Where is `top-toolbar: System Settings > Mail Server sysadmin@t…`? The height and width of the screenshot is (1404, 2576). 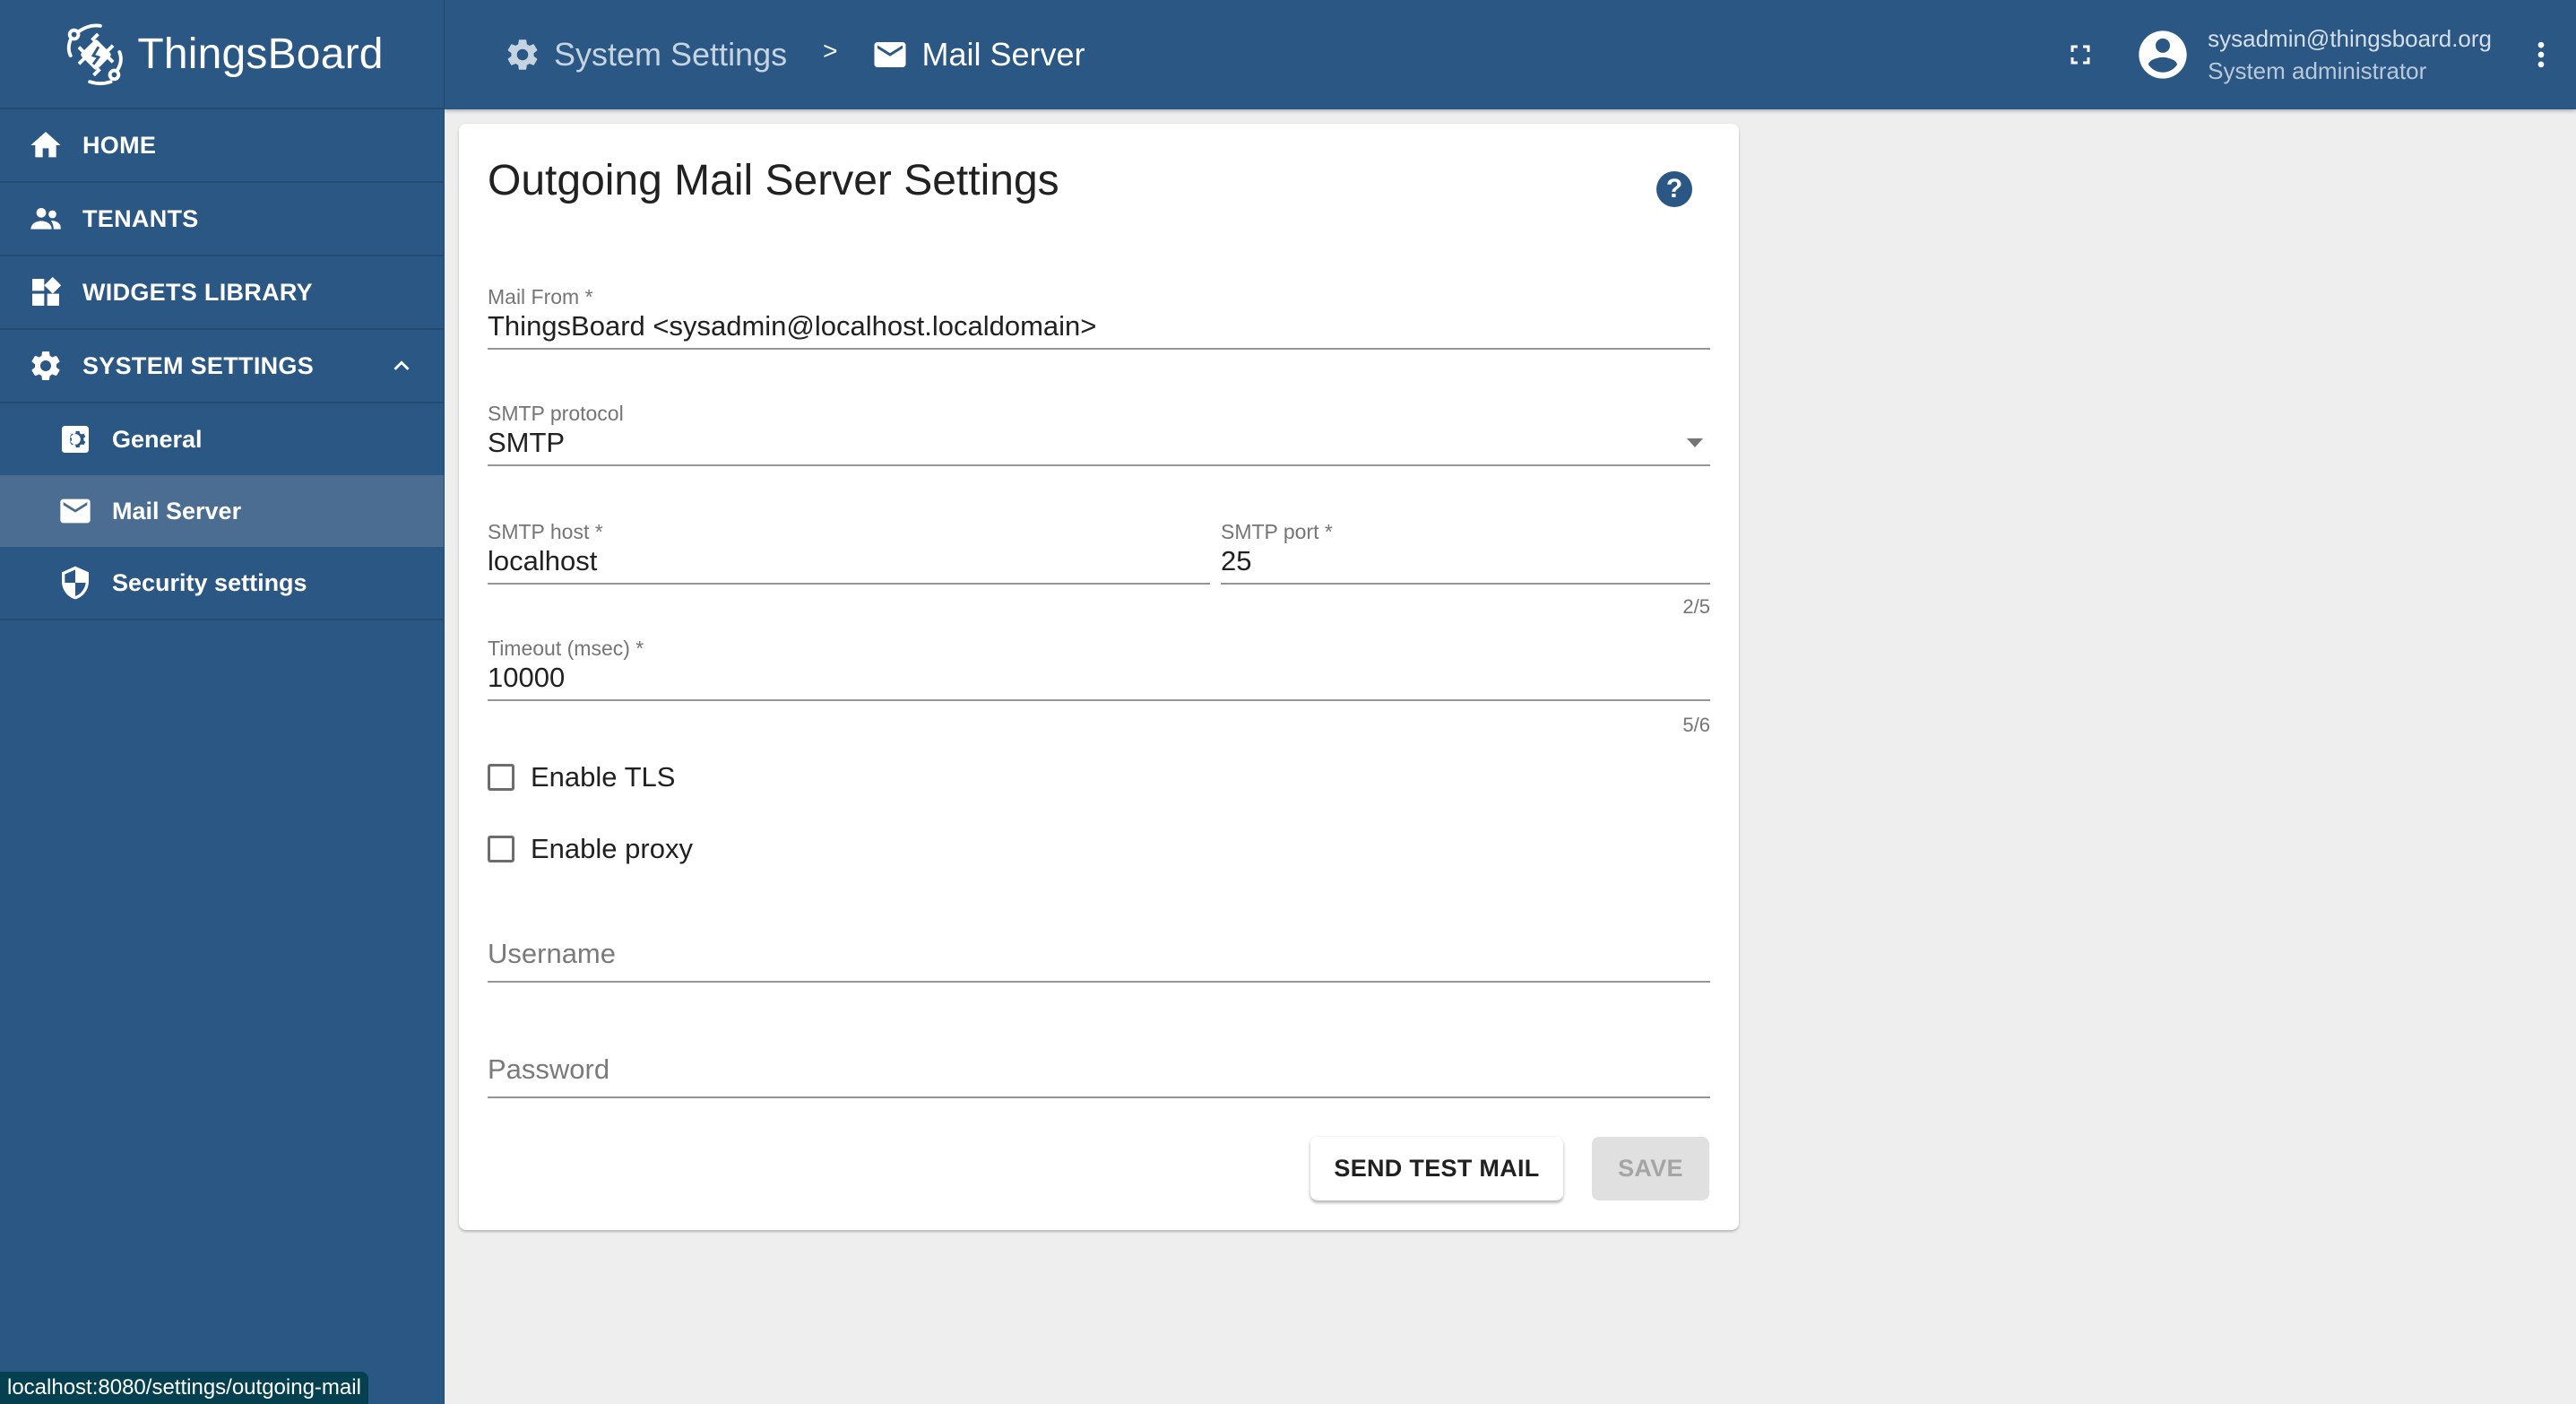
top-toolbar: System Settings > Mail Server sysadmin@t… is located at coordinates (1510, 54).